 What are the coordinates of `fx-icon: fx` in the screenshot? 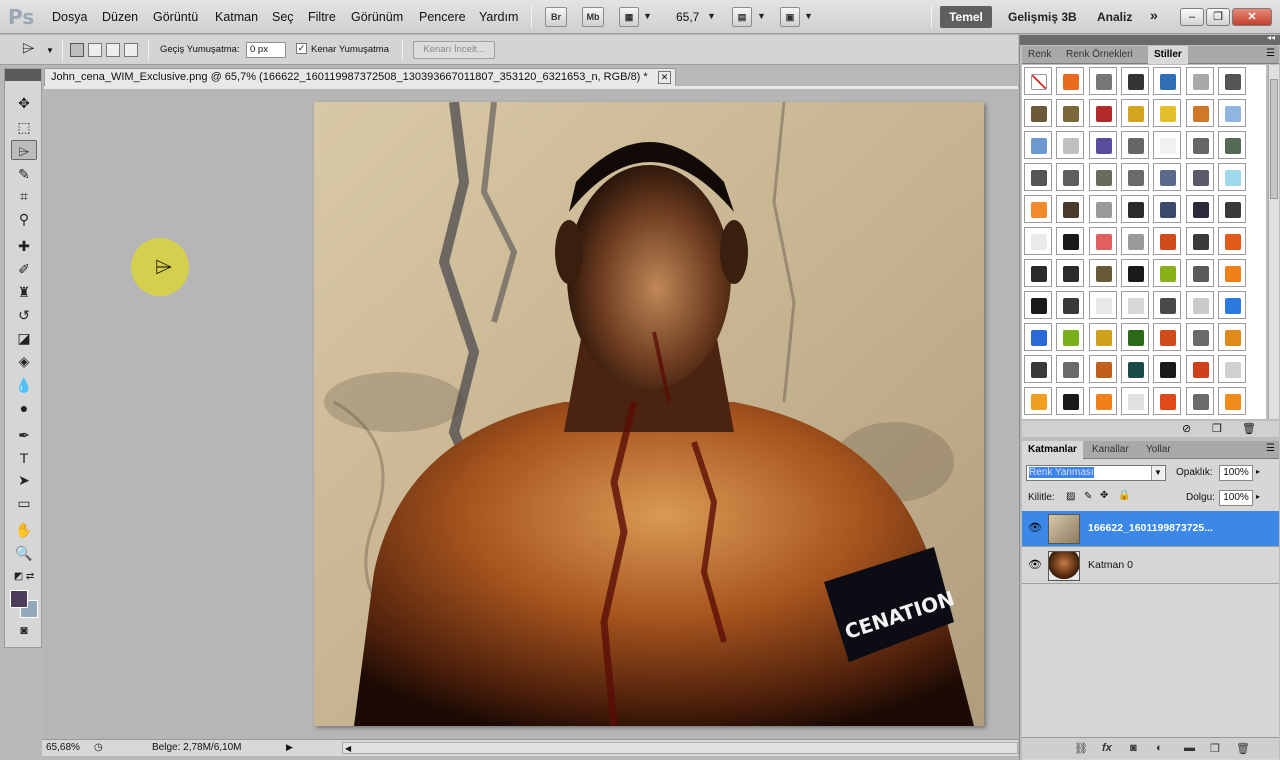 It's located at (1107, 748).